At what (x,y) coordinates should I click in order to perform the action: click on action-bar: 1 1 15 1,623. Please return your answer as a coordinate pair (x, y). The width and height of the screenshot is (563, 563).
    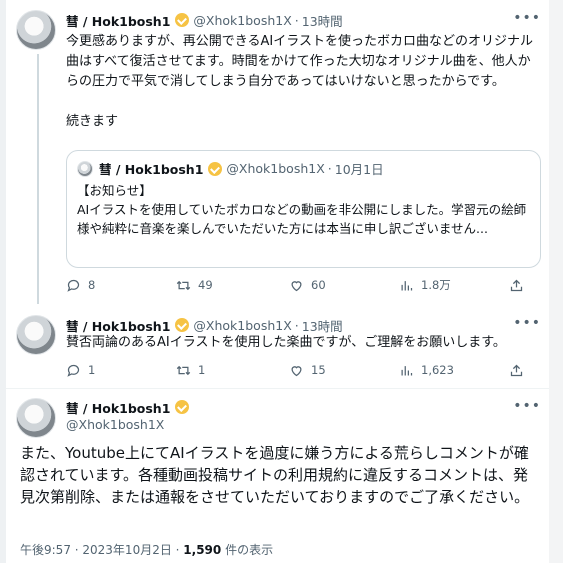
    Looking at the image, I should click on (304, 370).